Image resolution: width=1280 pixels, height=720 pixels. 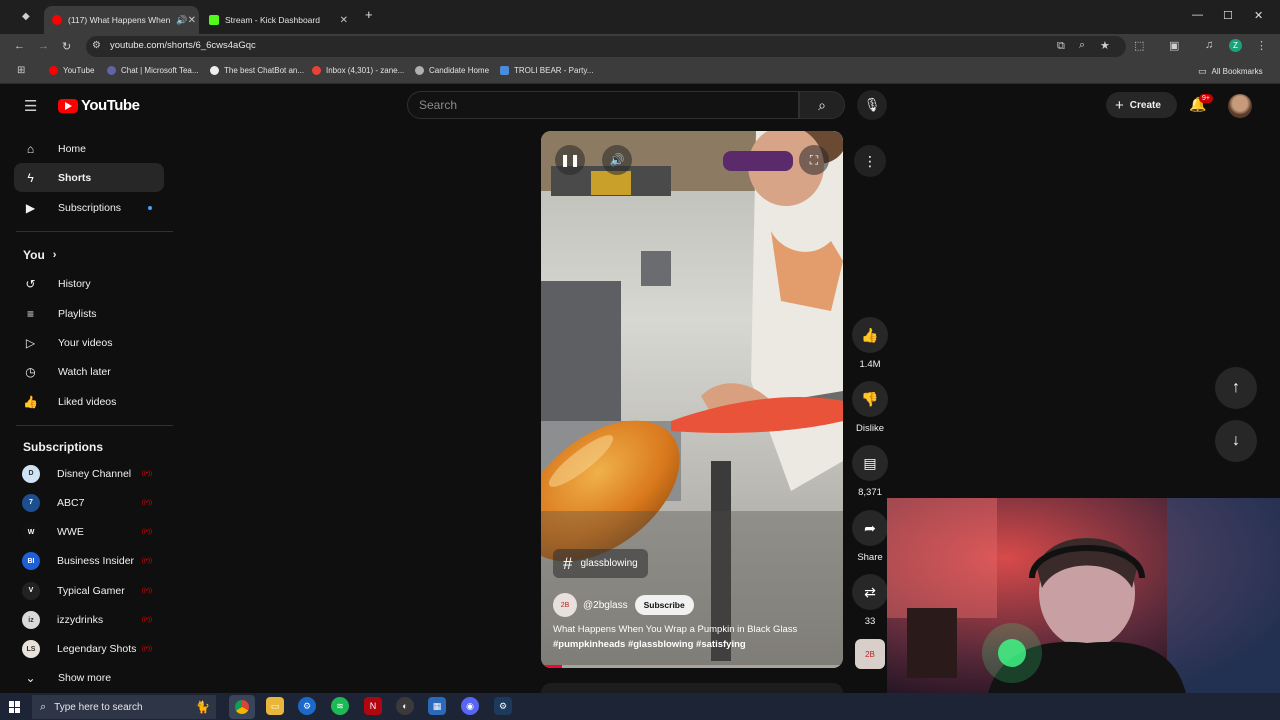 What do you see at coordinates (605, 605) in the screenshot?
I see `channel-handle: @2bglass` at bounding box center [605, 605].